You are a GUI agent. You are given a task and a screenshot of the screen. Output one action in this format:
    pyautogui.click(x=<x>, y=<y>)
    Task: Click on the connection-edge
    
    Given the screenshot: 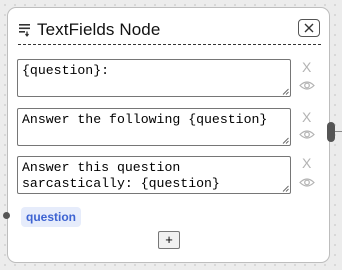 What is the action you would take?
    pyautogui.click(x=338, y=131)
    